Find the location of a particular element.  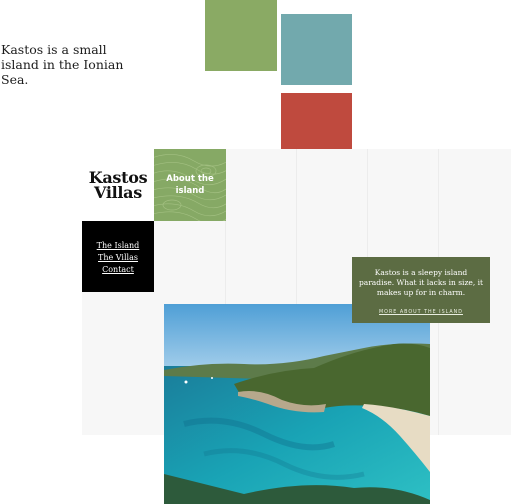

teal-square is located at coordinates (316, 49).